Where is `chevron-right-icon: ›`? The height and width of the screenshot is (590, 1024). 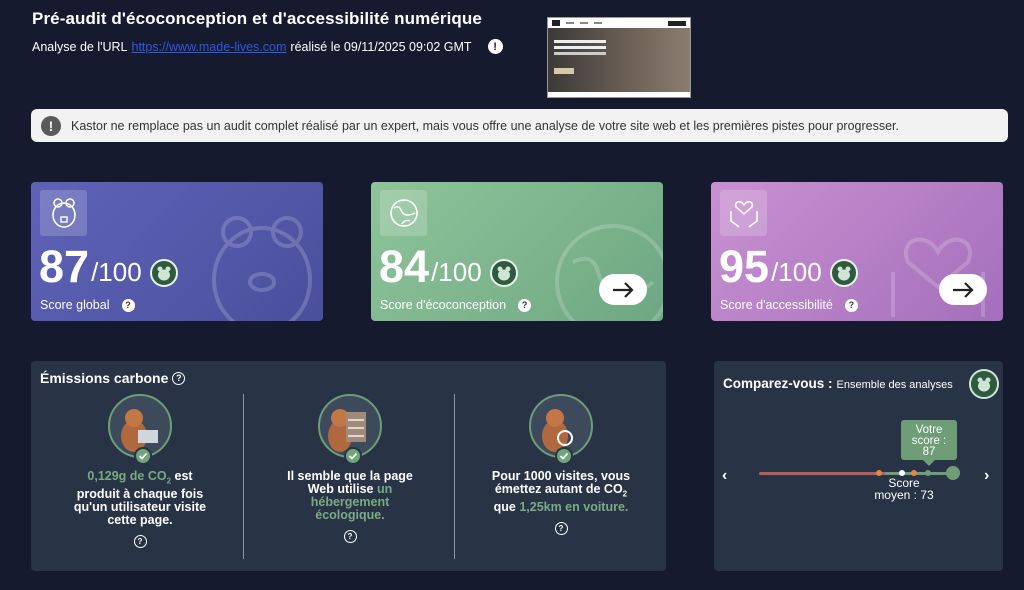 chevron-right-icon: › is located at coordinates (986, 476).